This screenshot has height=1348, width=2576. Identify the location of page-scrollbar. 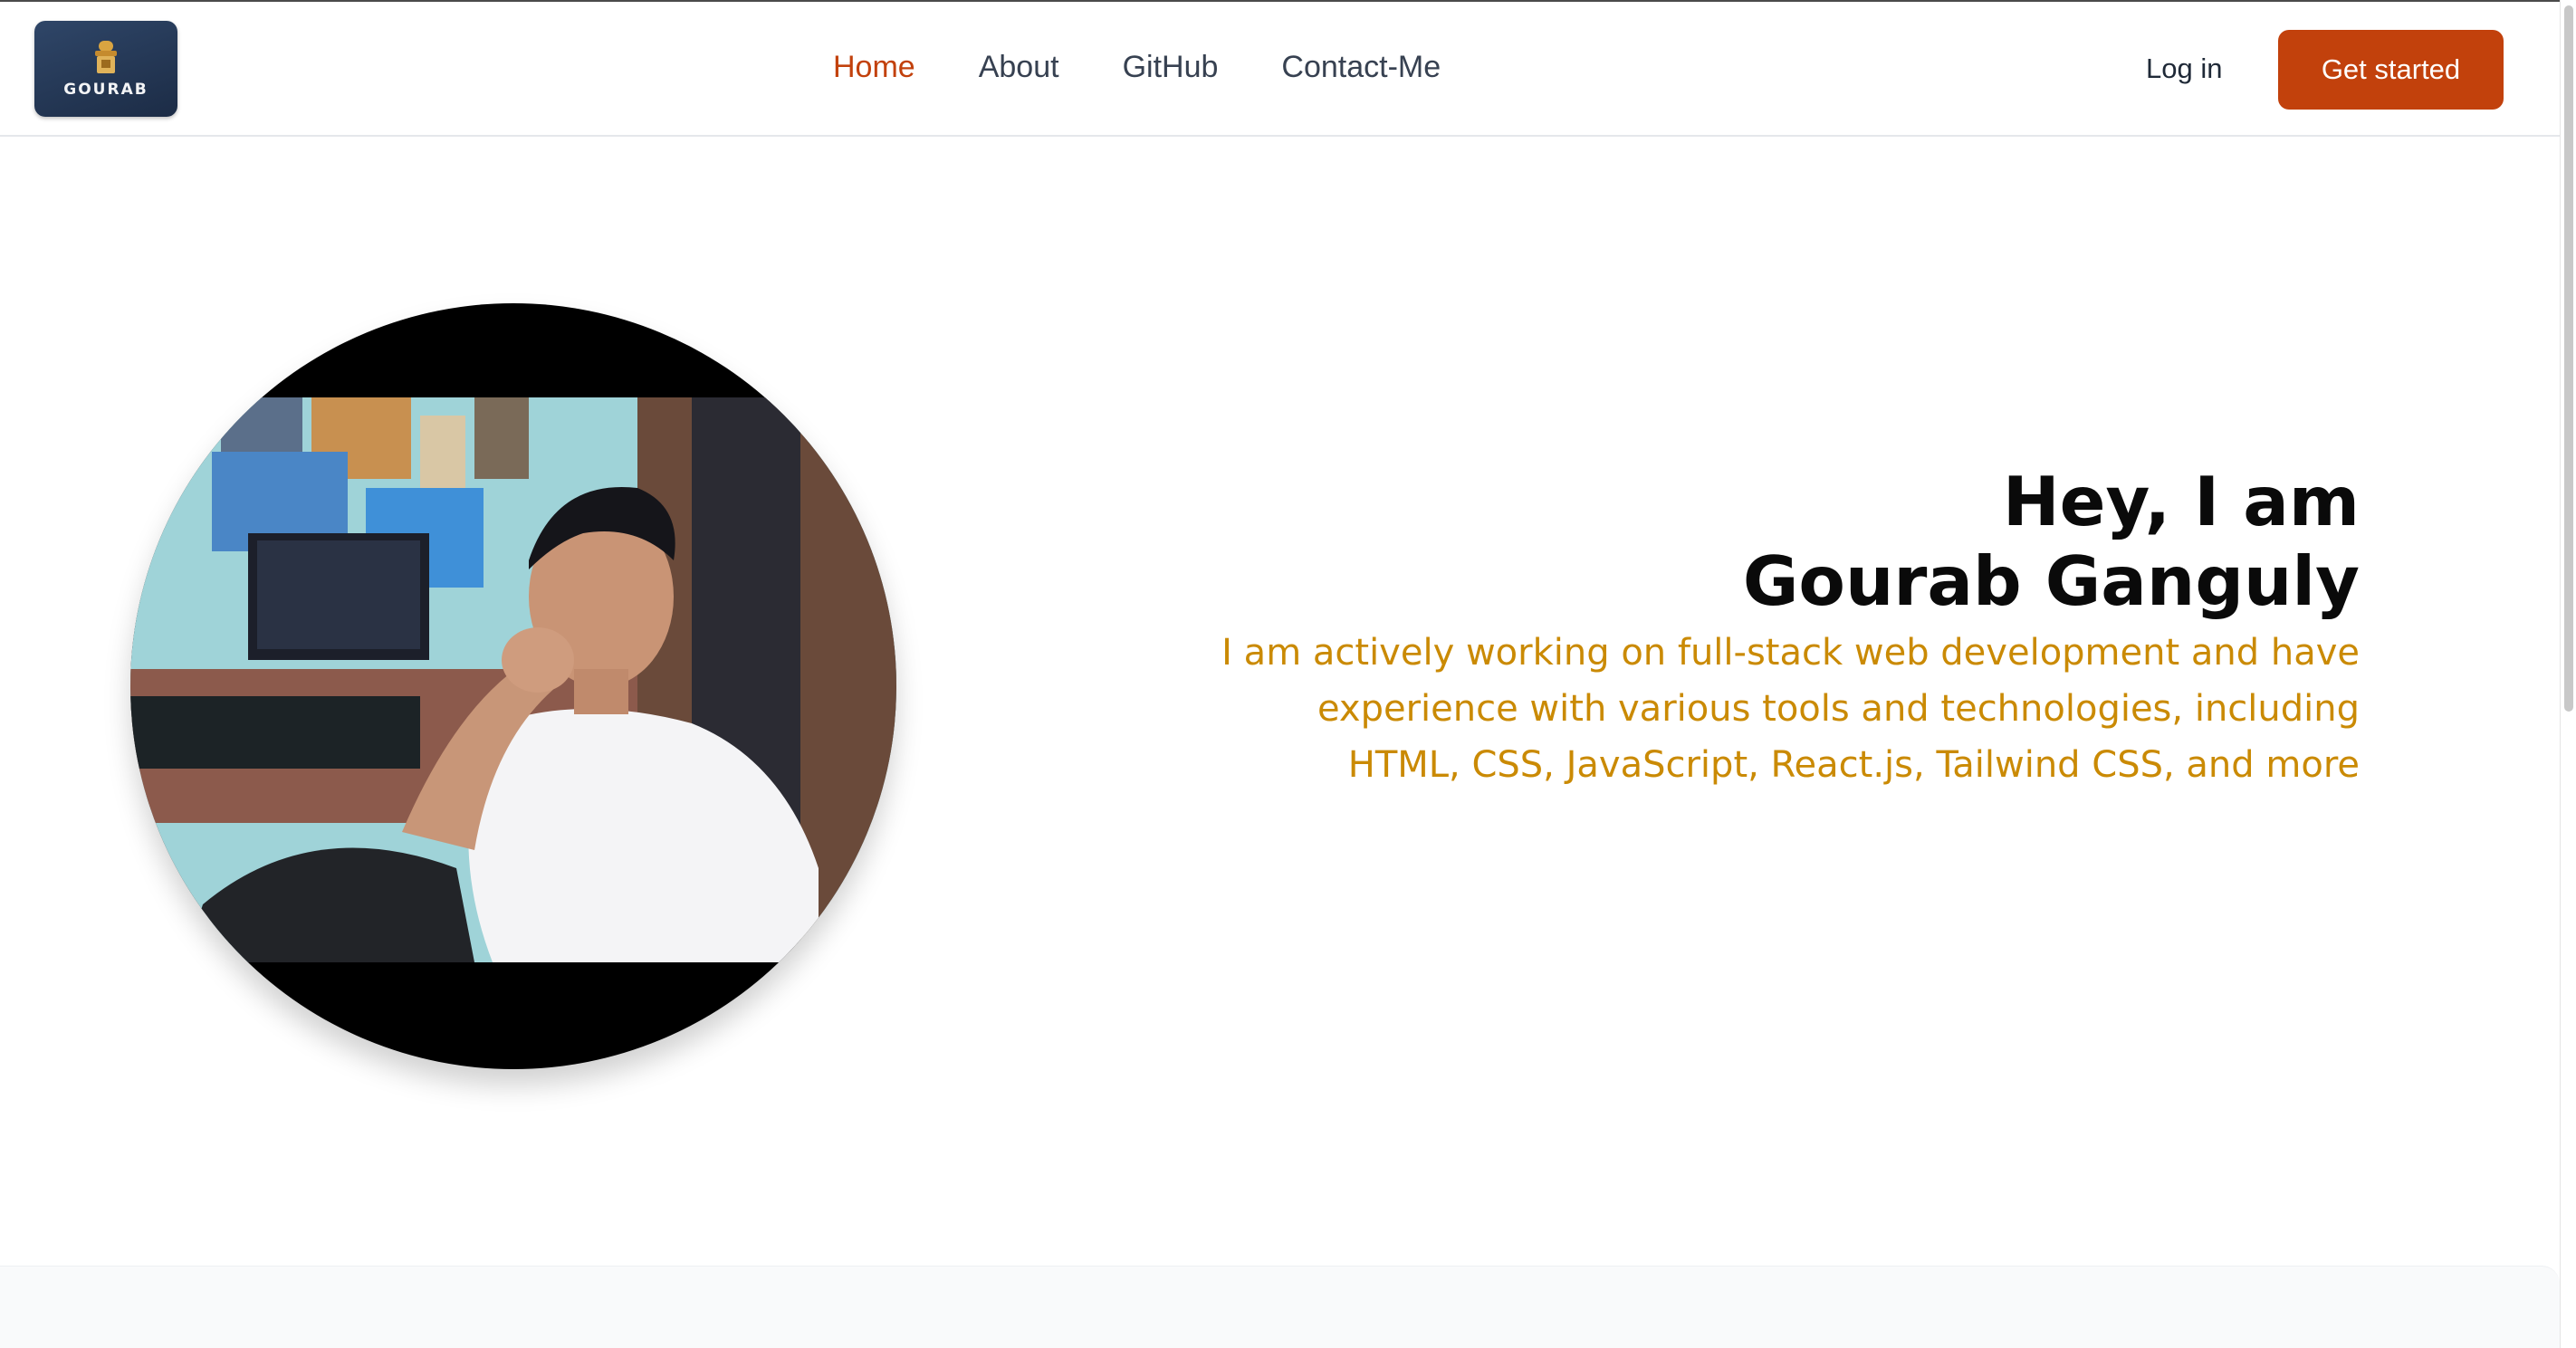
(2568, 674).